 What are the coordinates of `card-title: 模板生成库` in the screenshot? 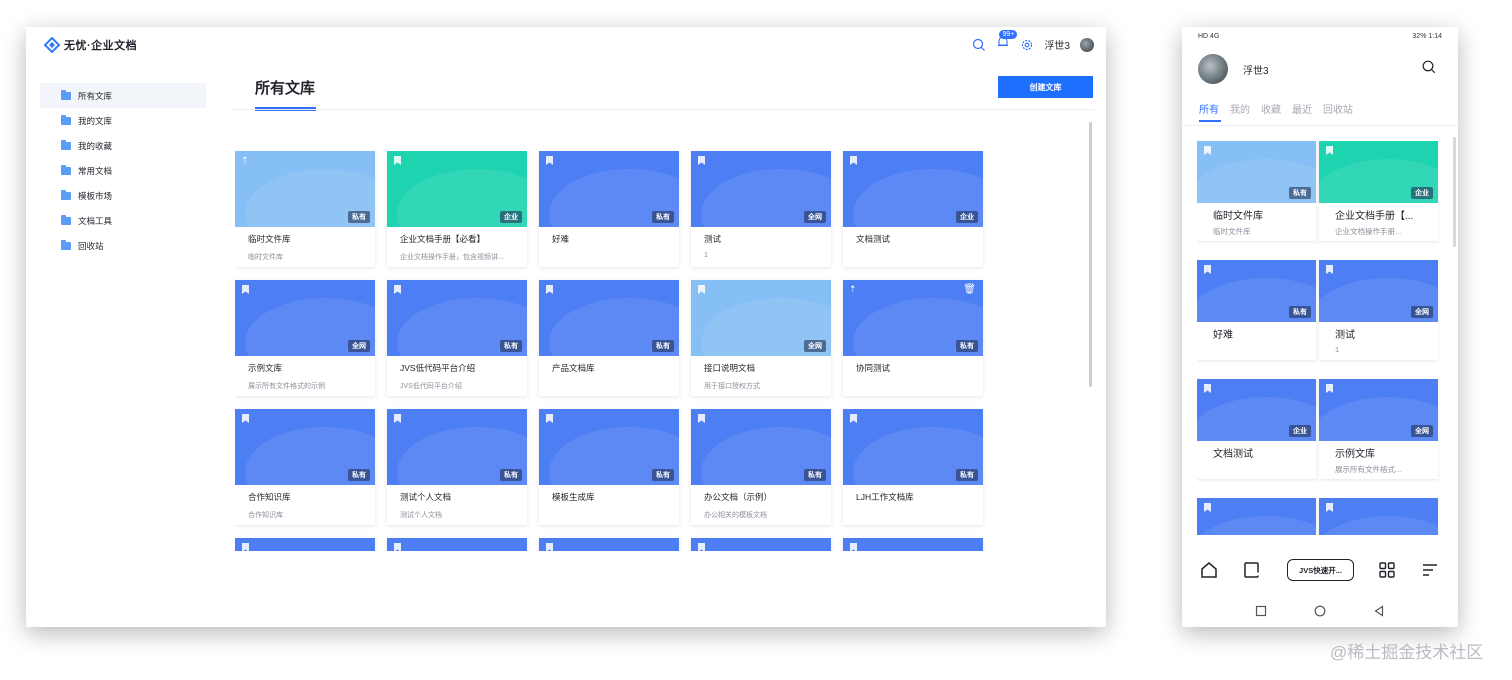 It's located at (573, 497).